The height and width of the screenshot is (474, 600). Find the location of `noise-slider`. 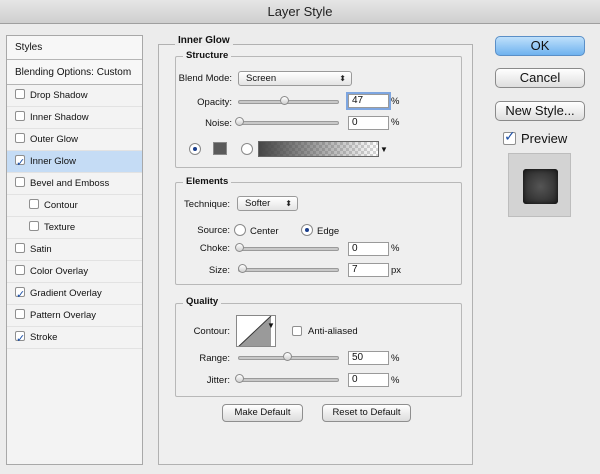

noise-slider is located at coordinates (287, 121).